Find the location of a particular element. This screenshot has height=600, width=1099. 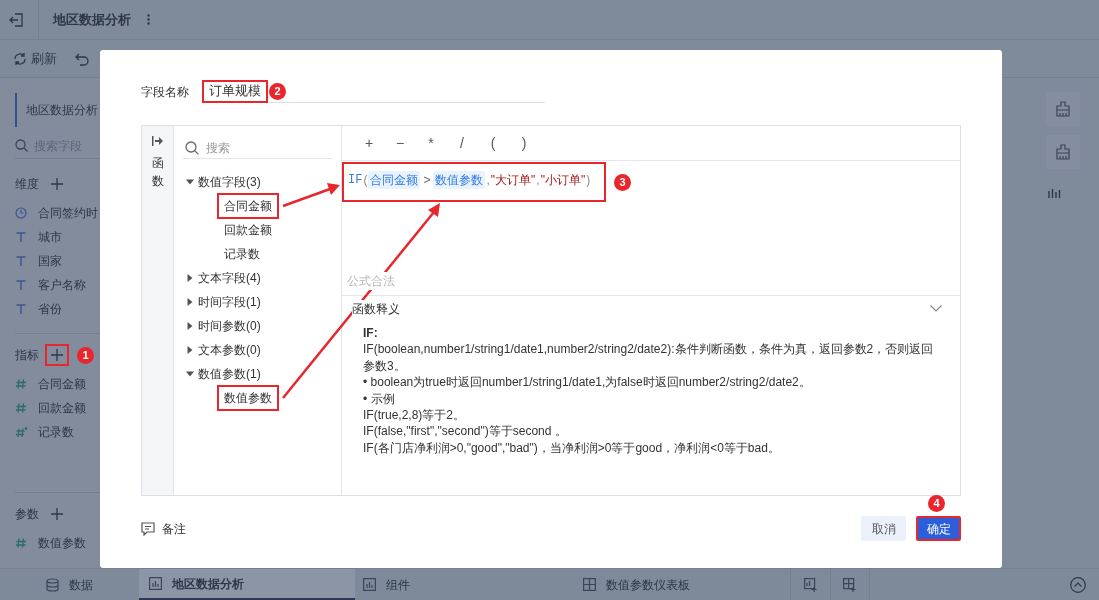

exit-icon is located at coordinates (16, 19).